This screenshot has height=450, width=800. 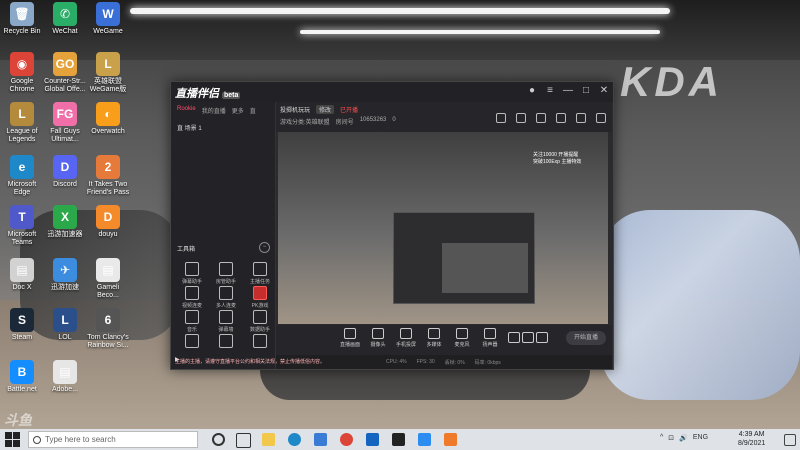 I want to click on tray-icon: ⊡, so click(x=671, y=438).